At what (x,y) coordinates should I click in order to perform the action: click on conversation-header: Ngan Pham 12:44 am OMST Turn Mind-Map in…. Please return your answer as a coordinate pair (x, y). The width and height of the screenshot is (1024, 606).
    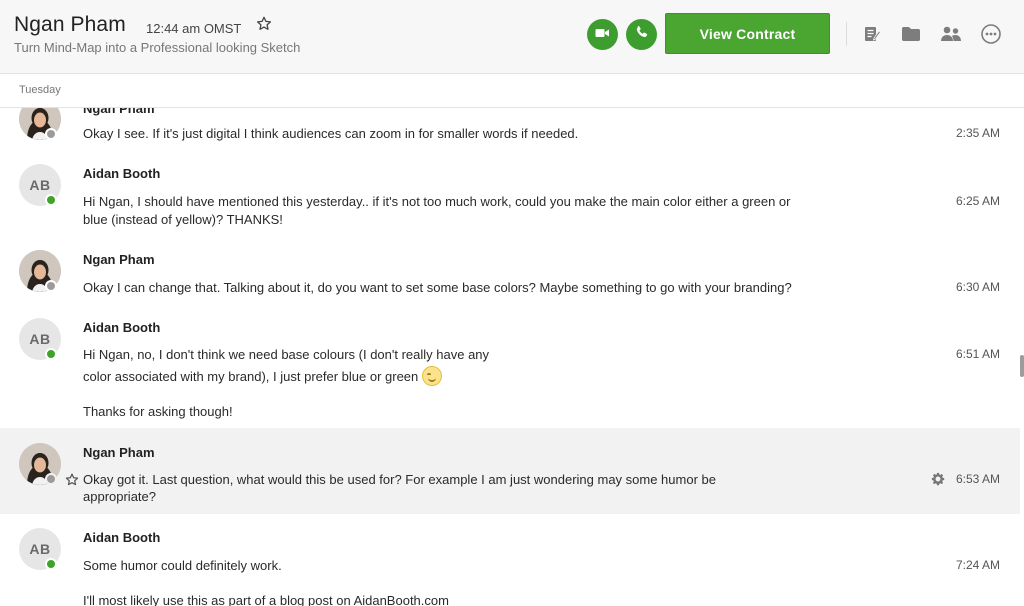
    Looking at the image, I should click on (512, 37).